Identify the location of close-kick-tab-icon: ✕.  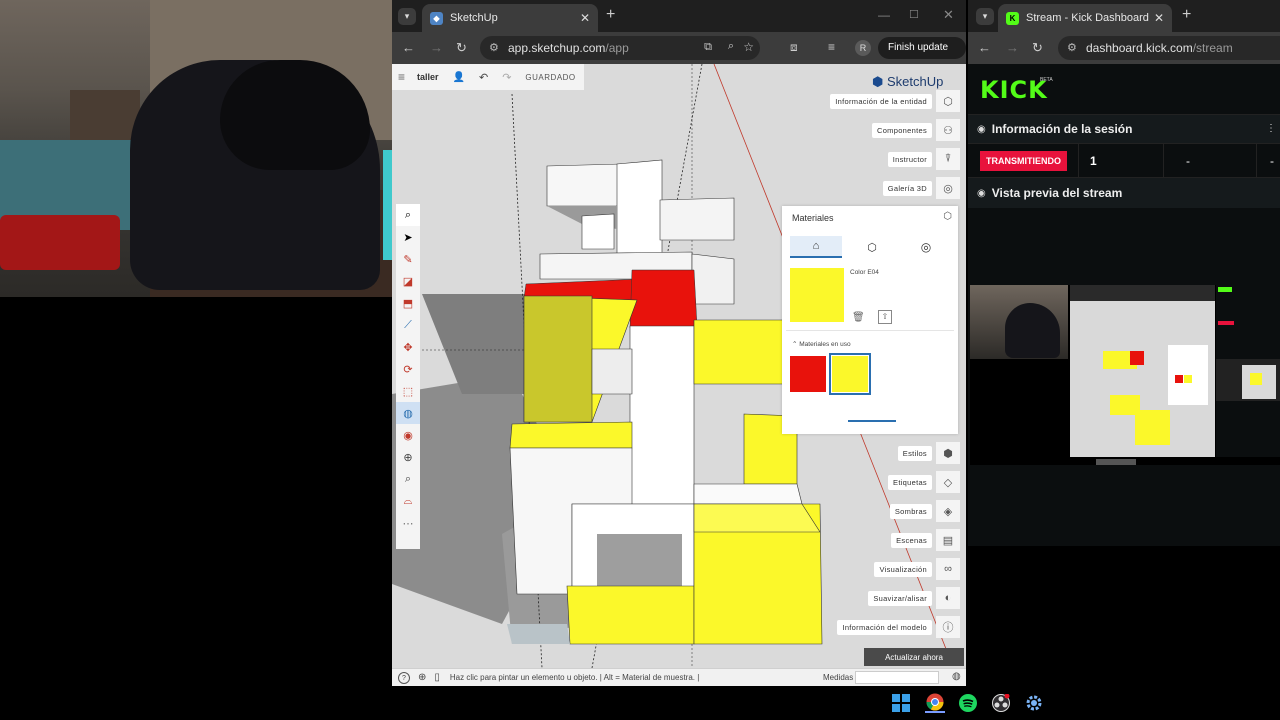
(1159, 18).